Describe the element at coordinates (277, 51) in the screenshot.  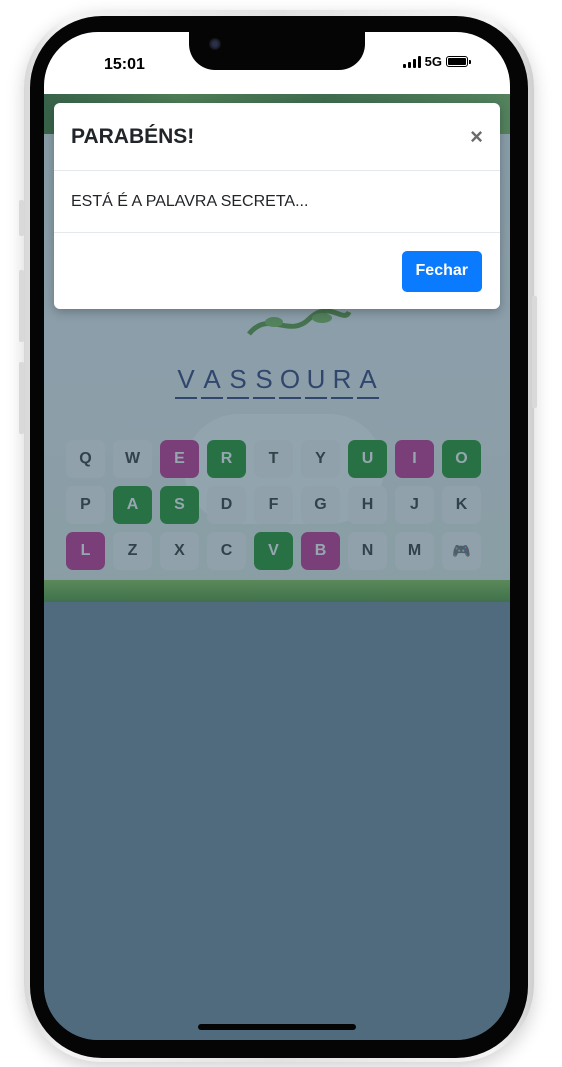
I see `notch` at that location.